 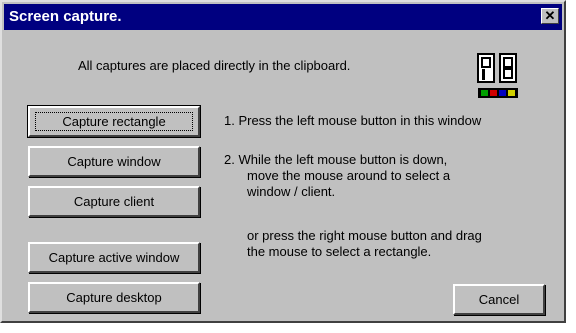 I want to click on capture-window-label: Capture window, so click(x=114, y=161).